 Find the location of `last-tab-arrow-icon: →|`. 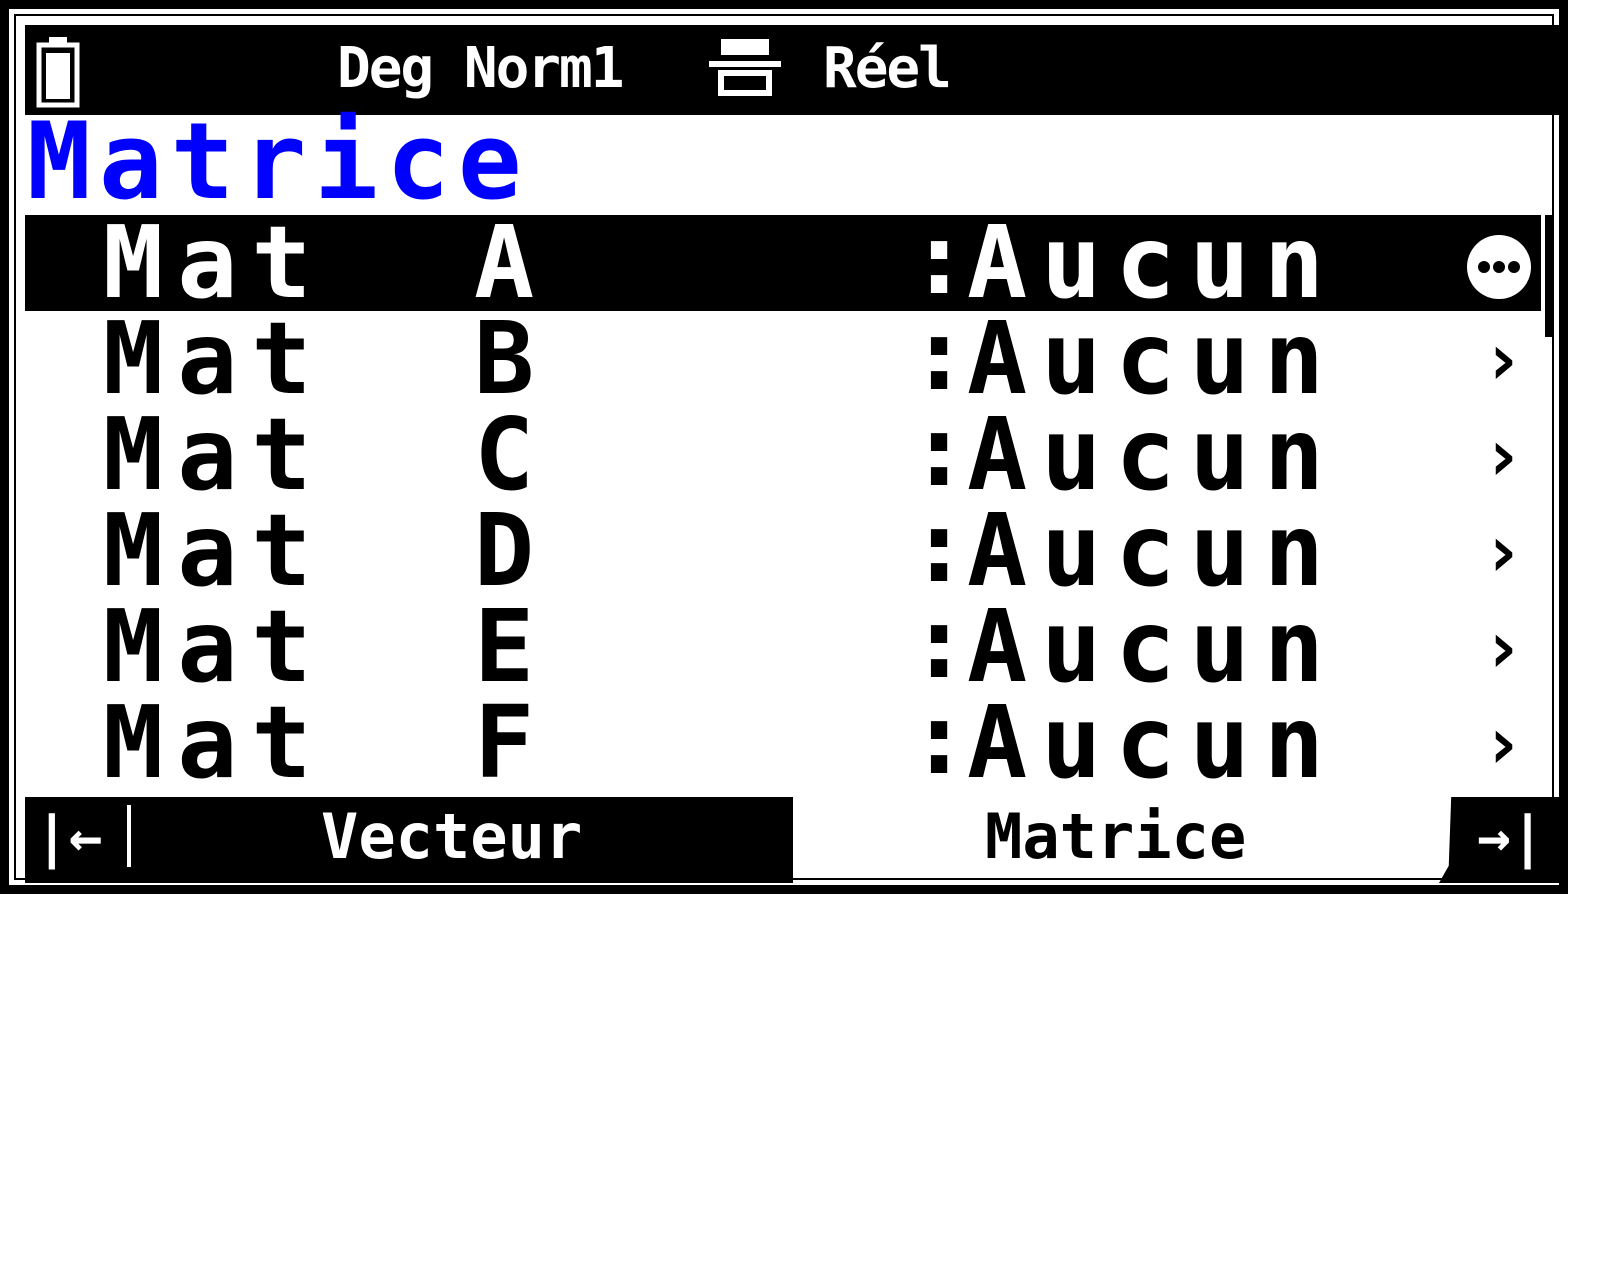

last-tab-arrow-icon: →| is located at coordinates (1511, 837).